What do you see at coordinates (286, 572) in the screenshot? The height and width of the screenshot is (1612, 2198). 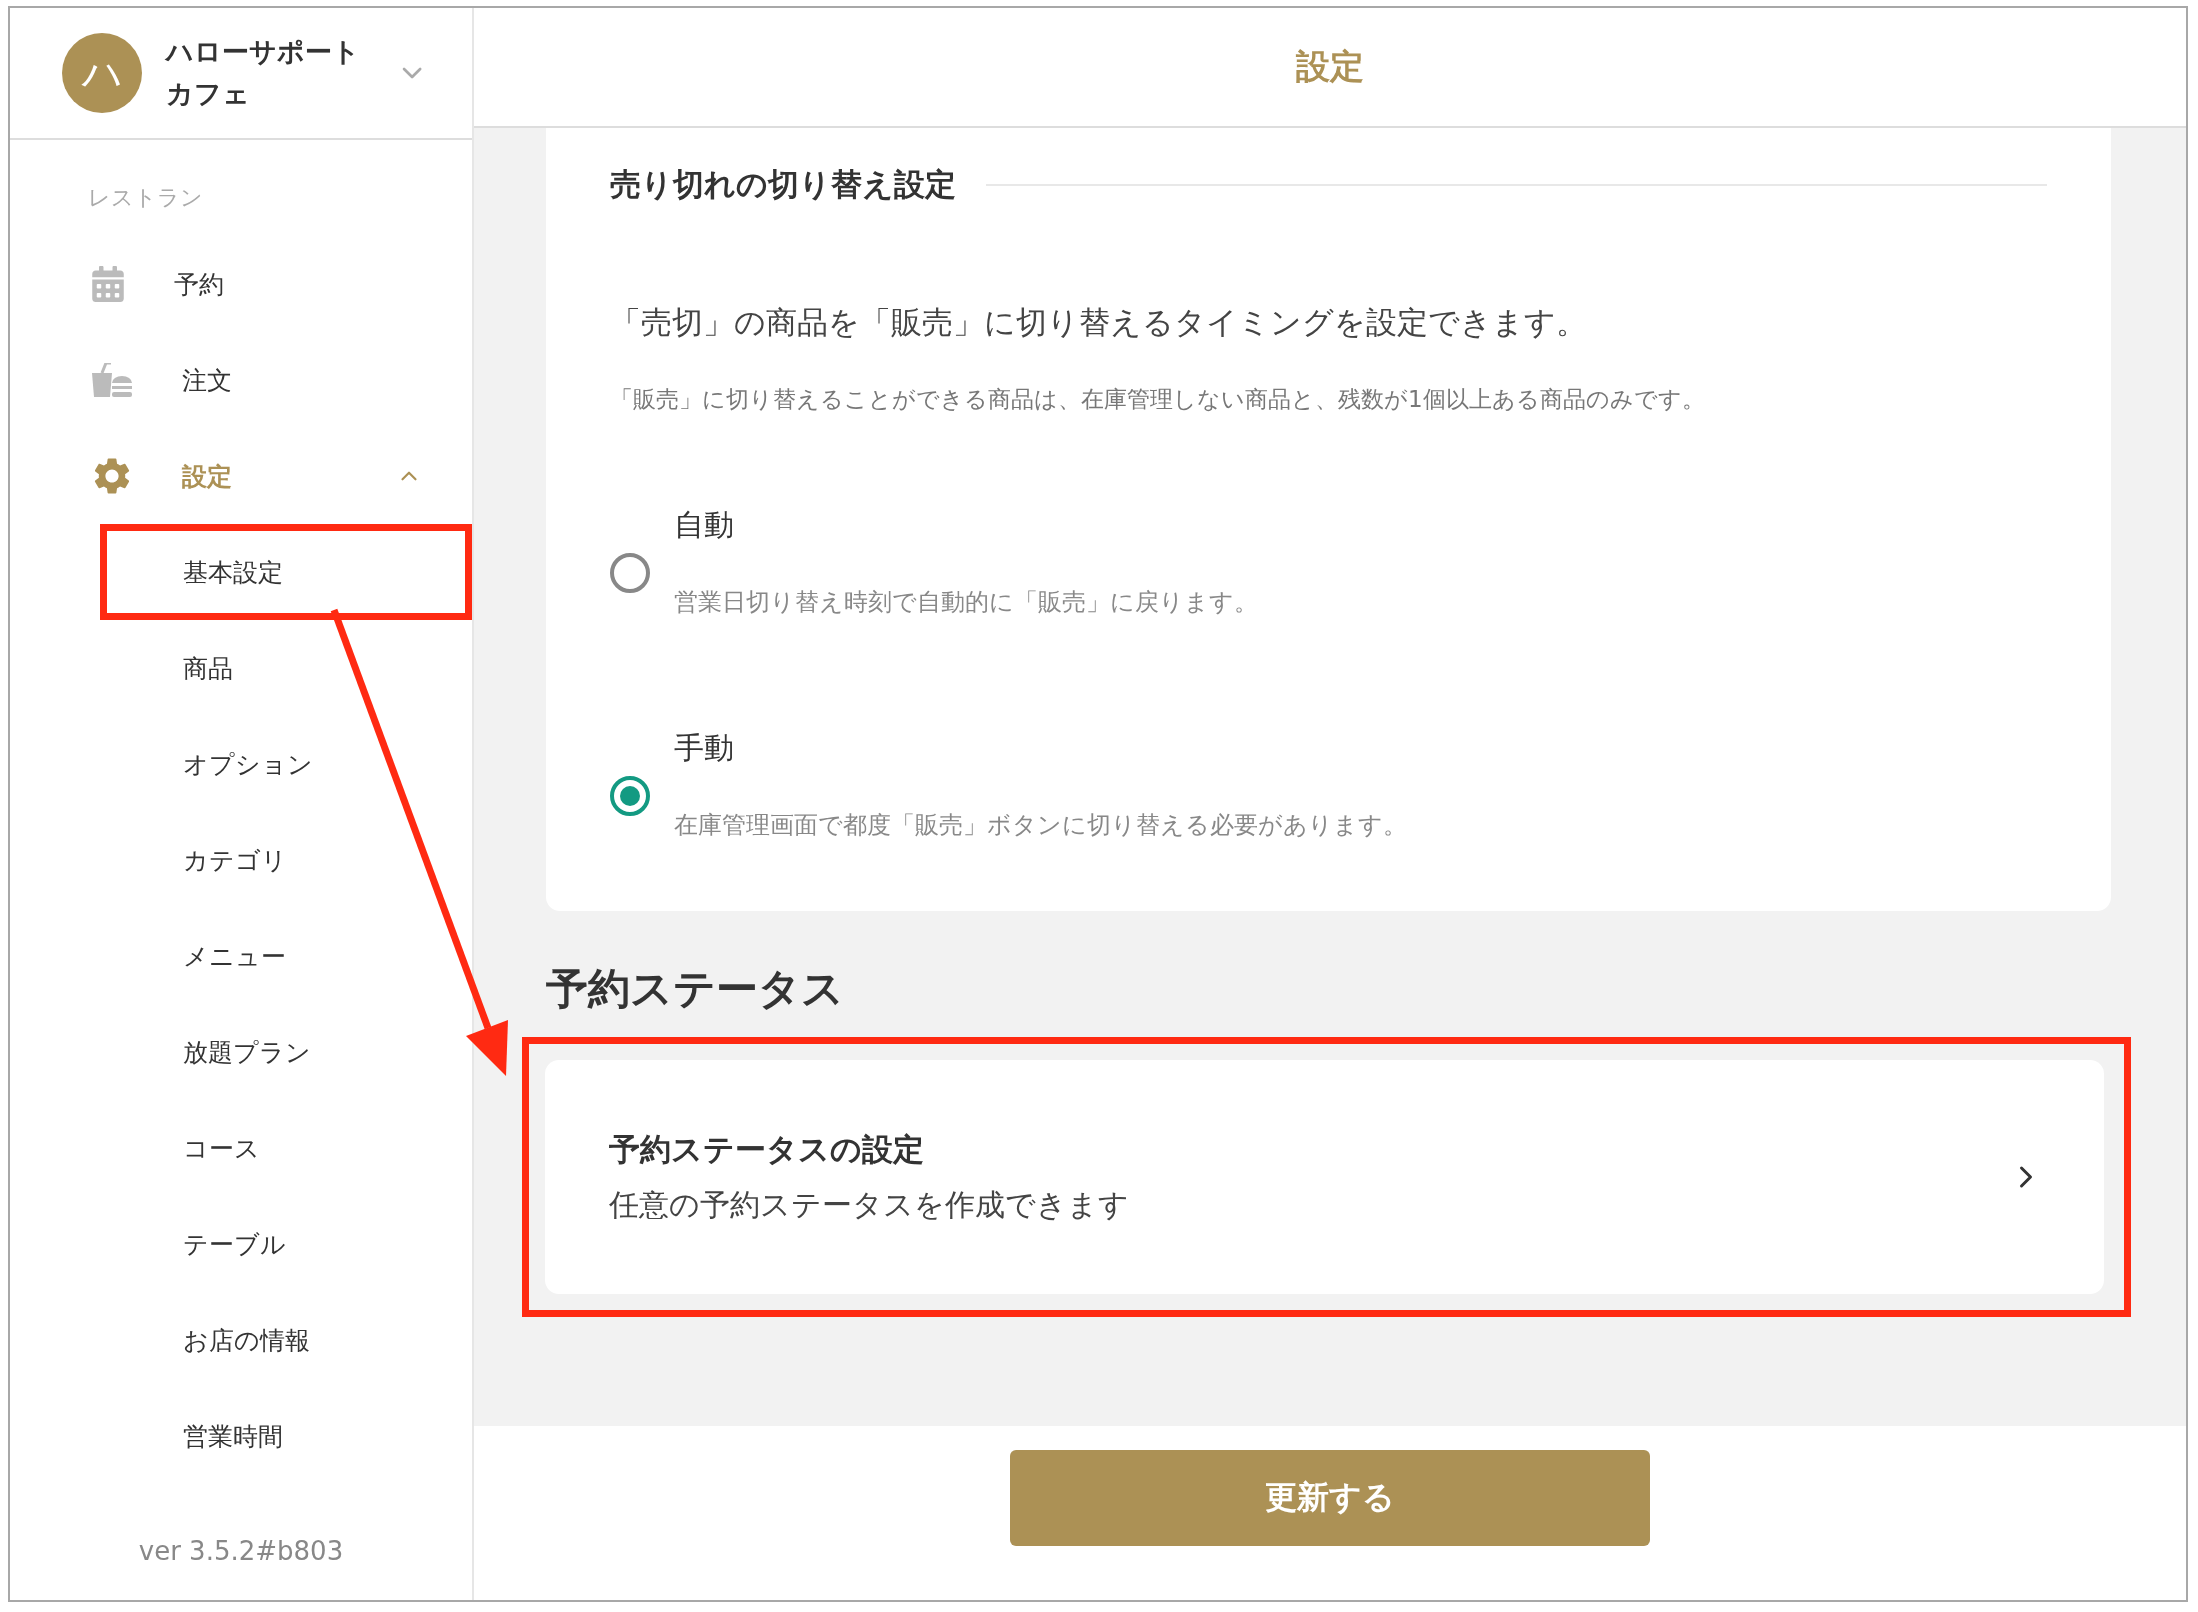 I see `sidebar-subitem: 基本設定` at bounding box center [286, 572].